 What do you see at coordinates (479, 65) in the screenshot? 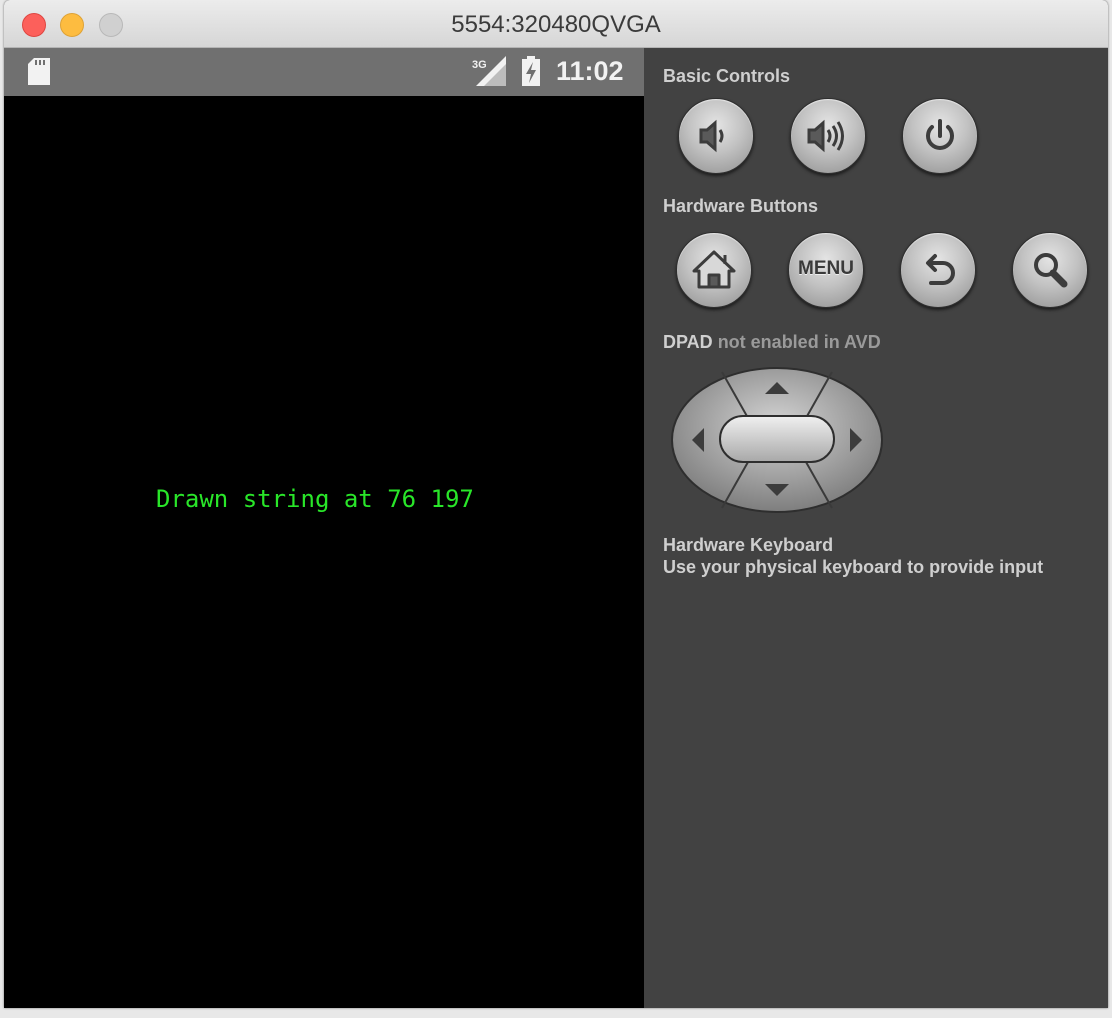
I see `network-type-label: 3G` at bounding box center [479, 65].